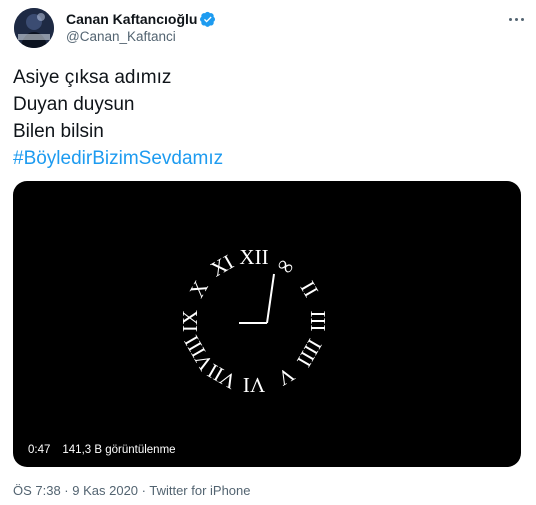 This screenshot has width=536, height=505. What do you see at coordinates (58, 131) in the screenshot?
I see `tweet-line-3: Bilen bilsin` at bounding box center [58, 131].